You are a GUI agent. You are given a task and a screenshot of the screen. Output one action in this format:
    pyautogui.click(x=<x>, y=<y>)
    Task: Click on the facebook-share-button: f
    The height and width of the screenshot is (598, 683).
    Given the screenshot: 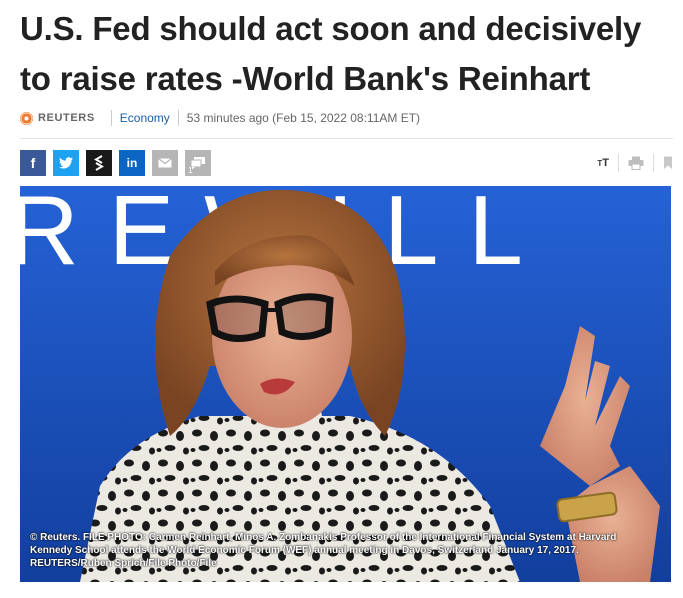 What is the action you would take?
    pyautogui.click(x=33, y=163)
    